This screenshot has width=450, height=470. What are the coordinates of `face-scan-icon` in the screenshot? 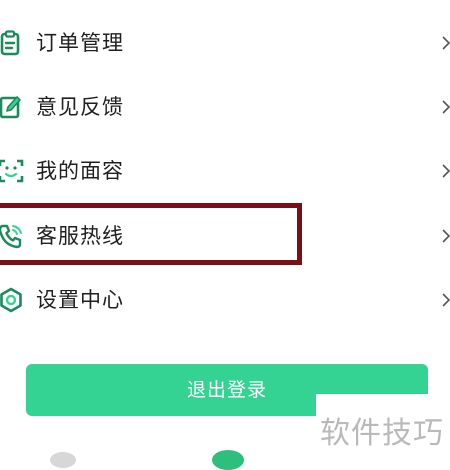 It's located at (13, 171).